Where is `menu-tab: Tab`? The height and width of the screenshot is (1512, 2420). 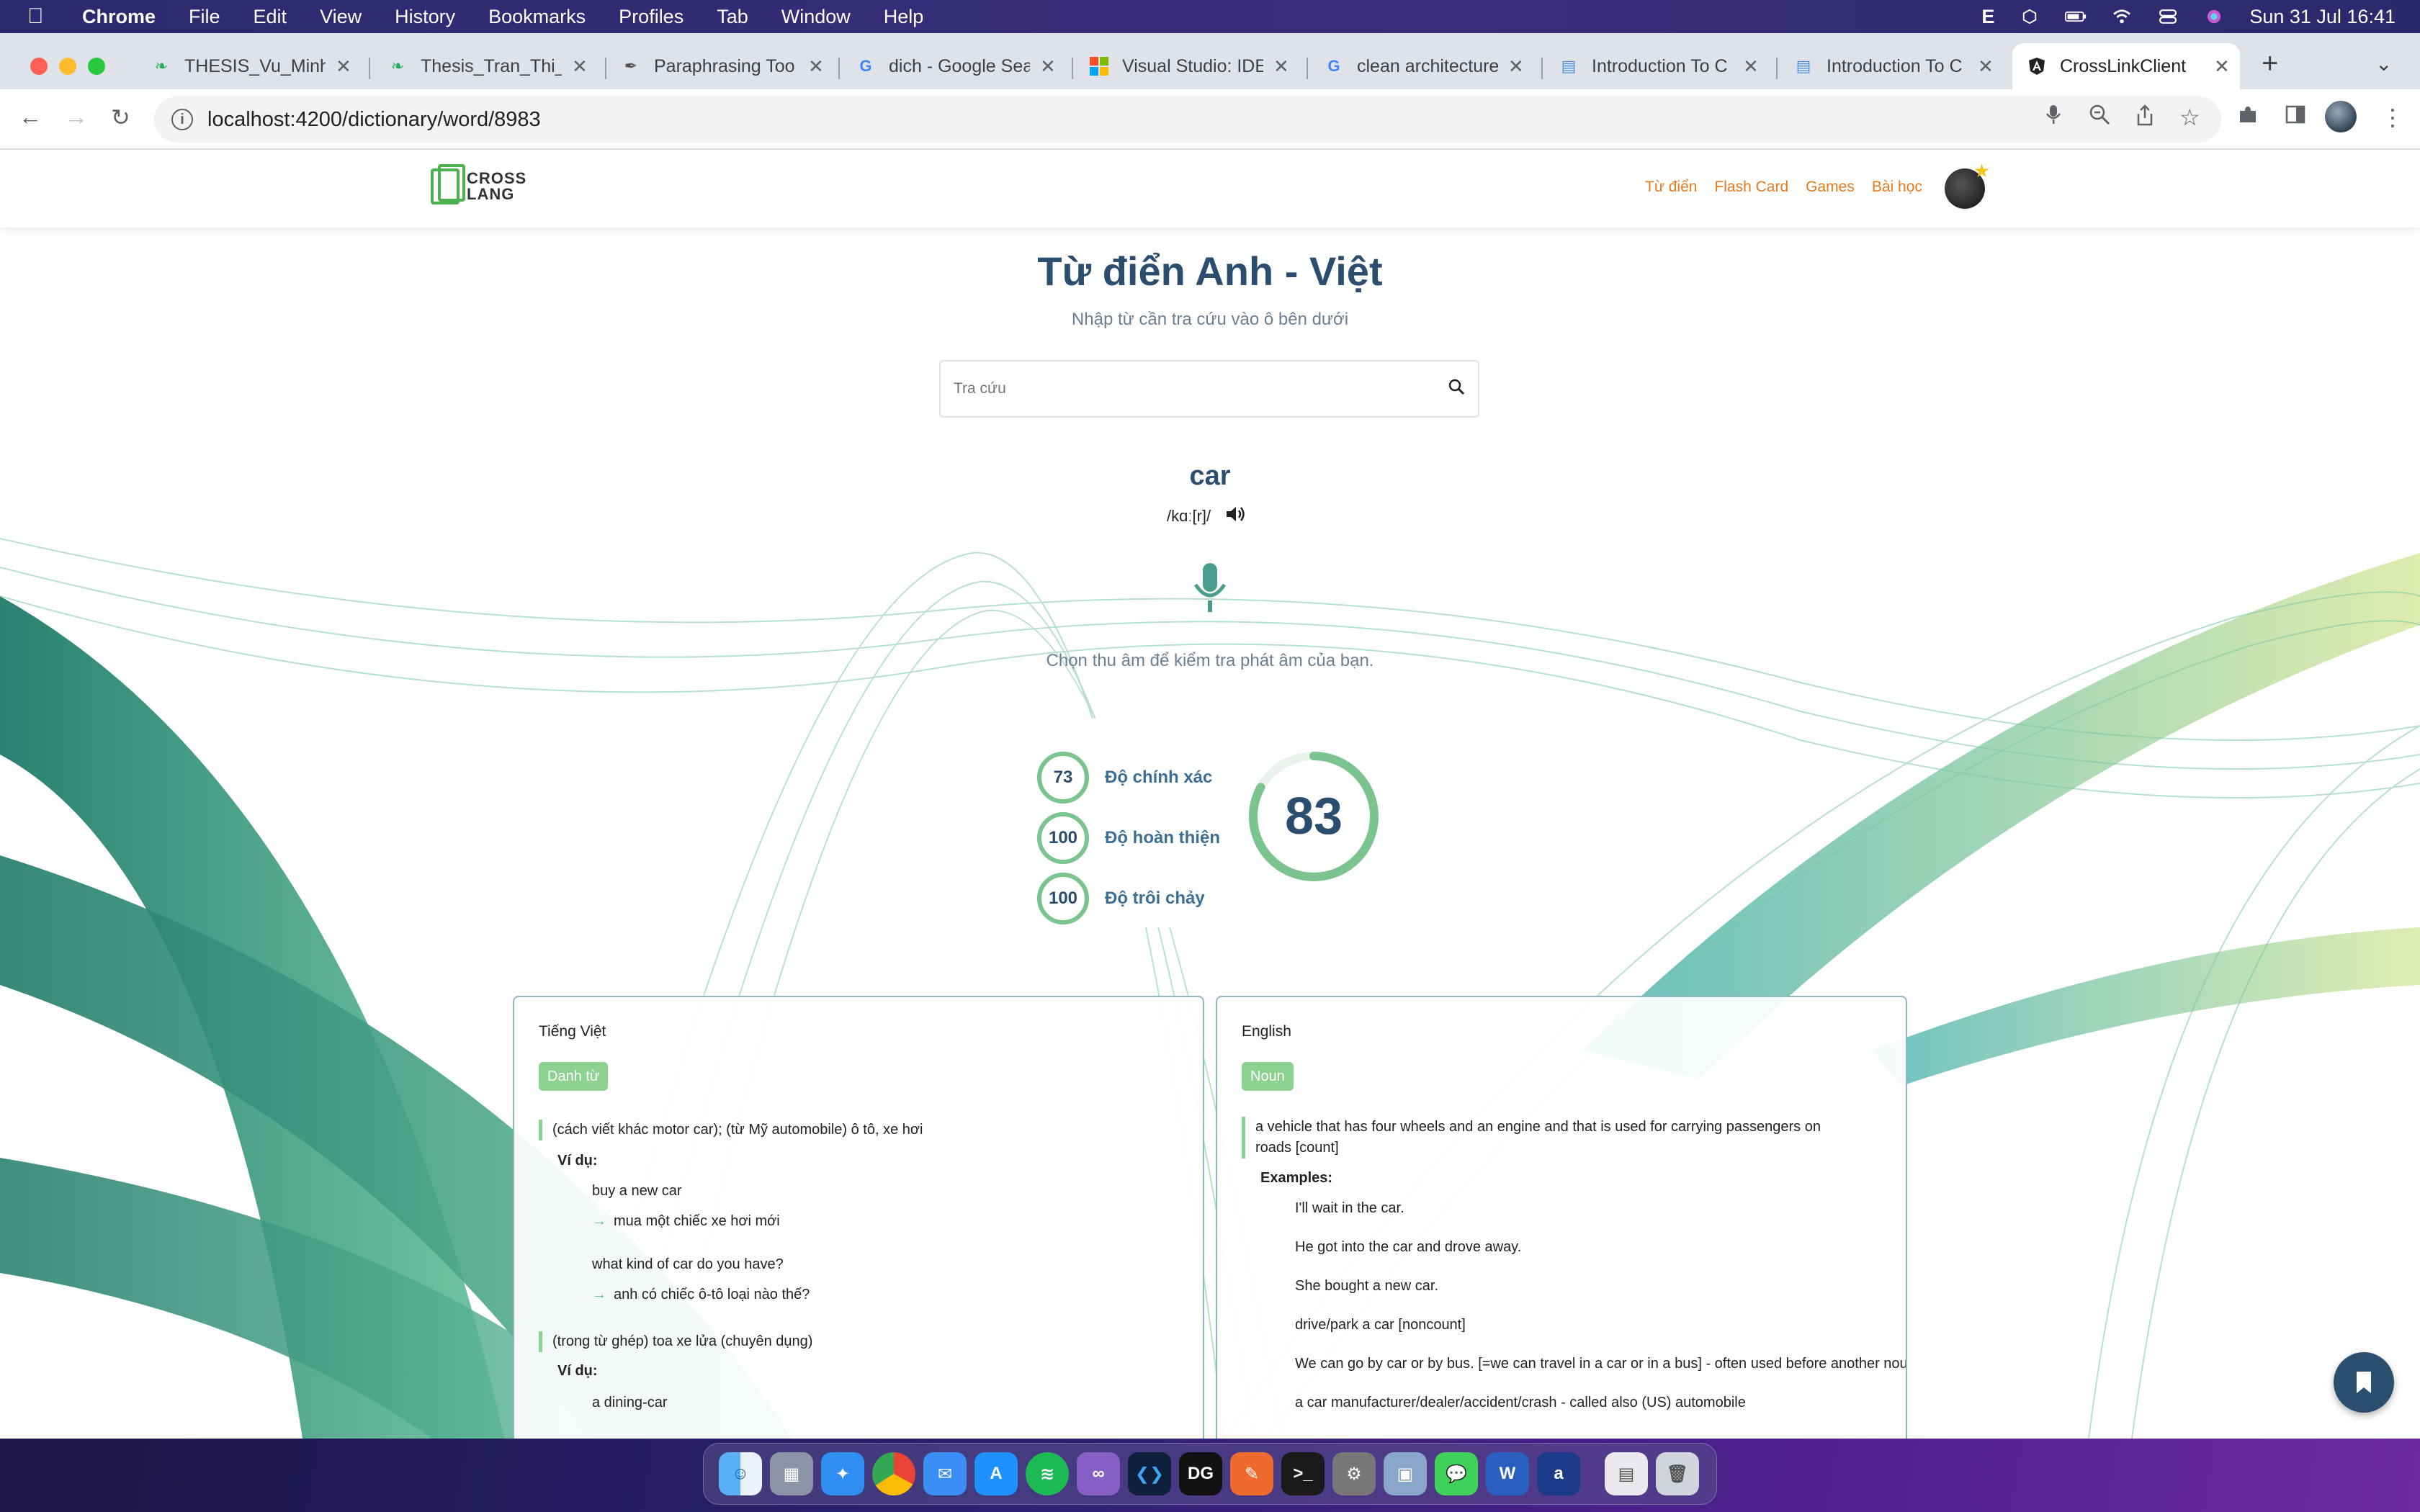 menu-tab: Tab is located at coordinates (732, 17).